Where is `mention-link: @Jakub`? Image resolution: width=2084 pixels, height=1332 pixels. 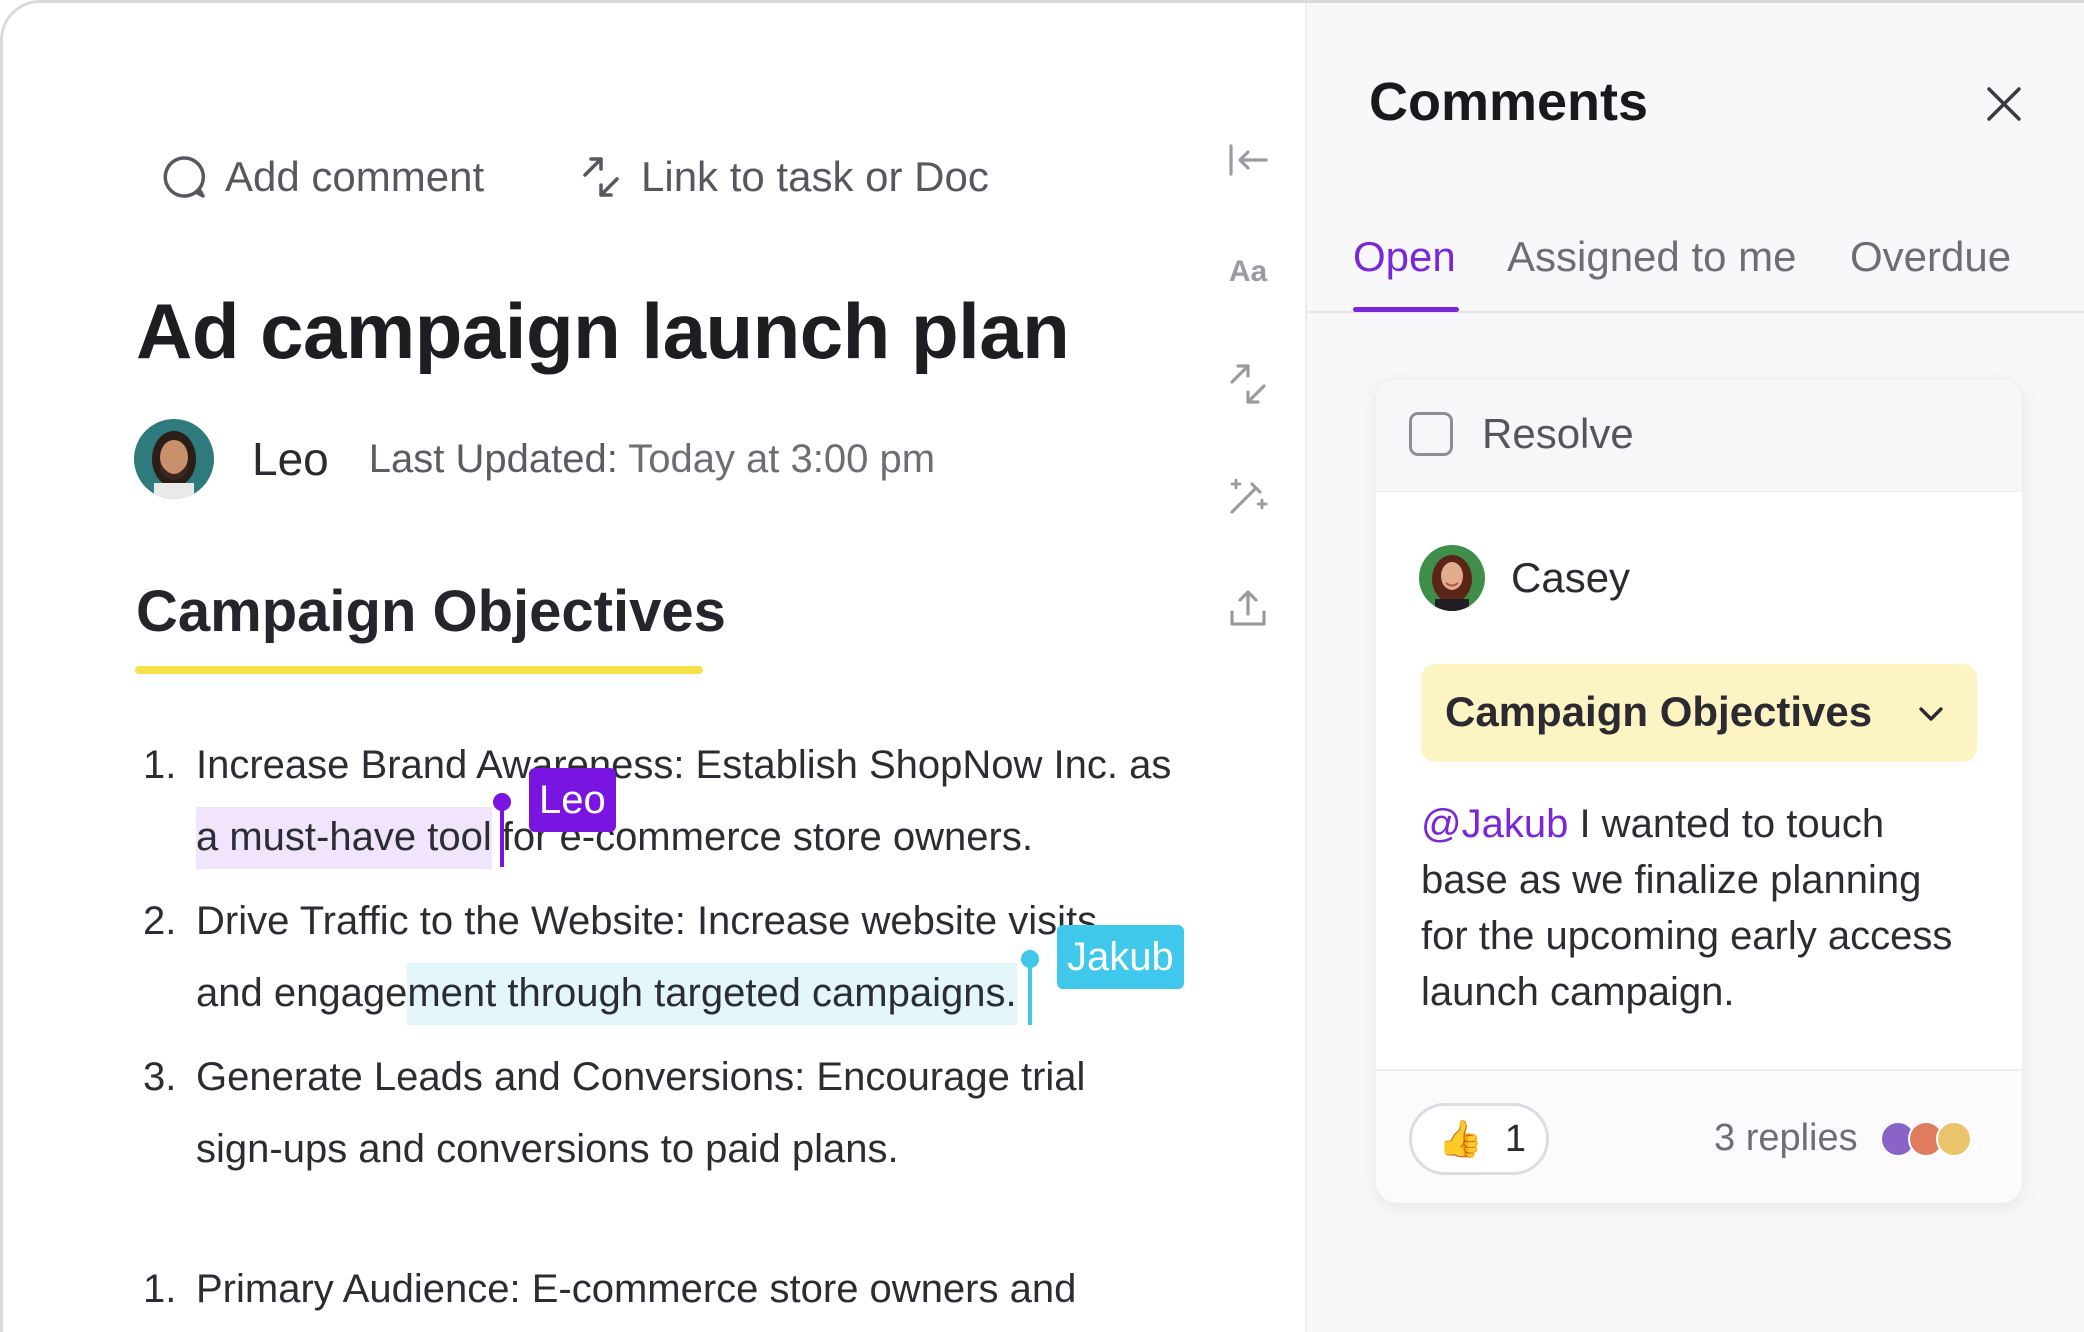 mention-link: @Jakub is located at coordinates (1494, 824).